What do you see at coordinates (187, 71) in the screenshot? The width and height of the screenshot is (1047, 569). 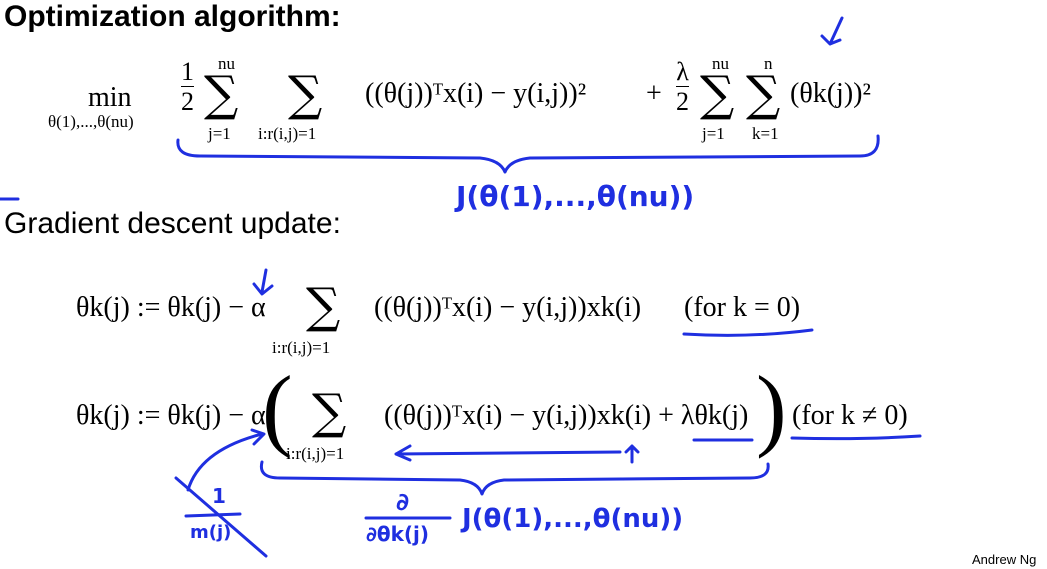 I see `half-numerator: 1` at bounding box center [187, 71].